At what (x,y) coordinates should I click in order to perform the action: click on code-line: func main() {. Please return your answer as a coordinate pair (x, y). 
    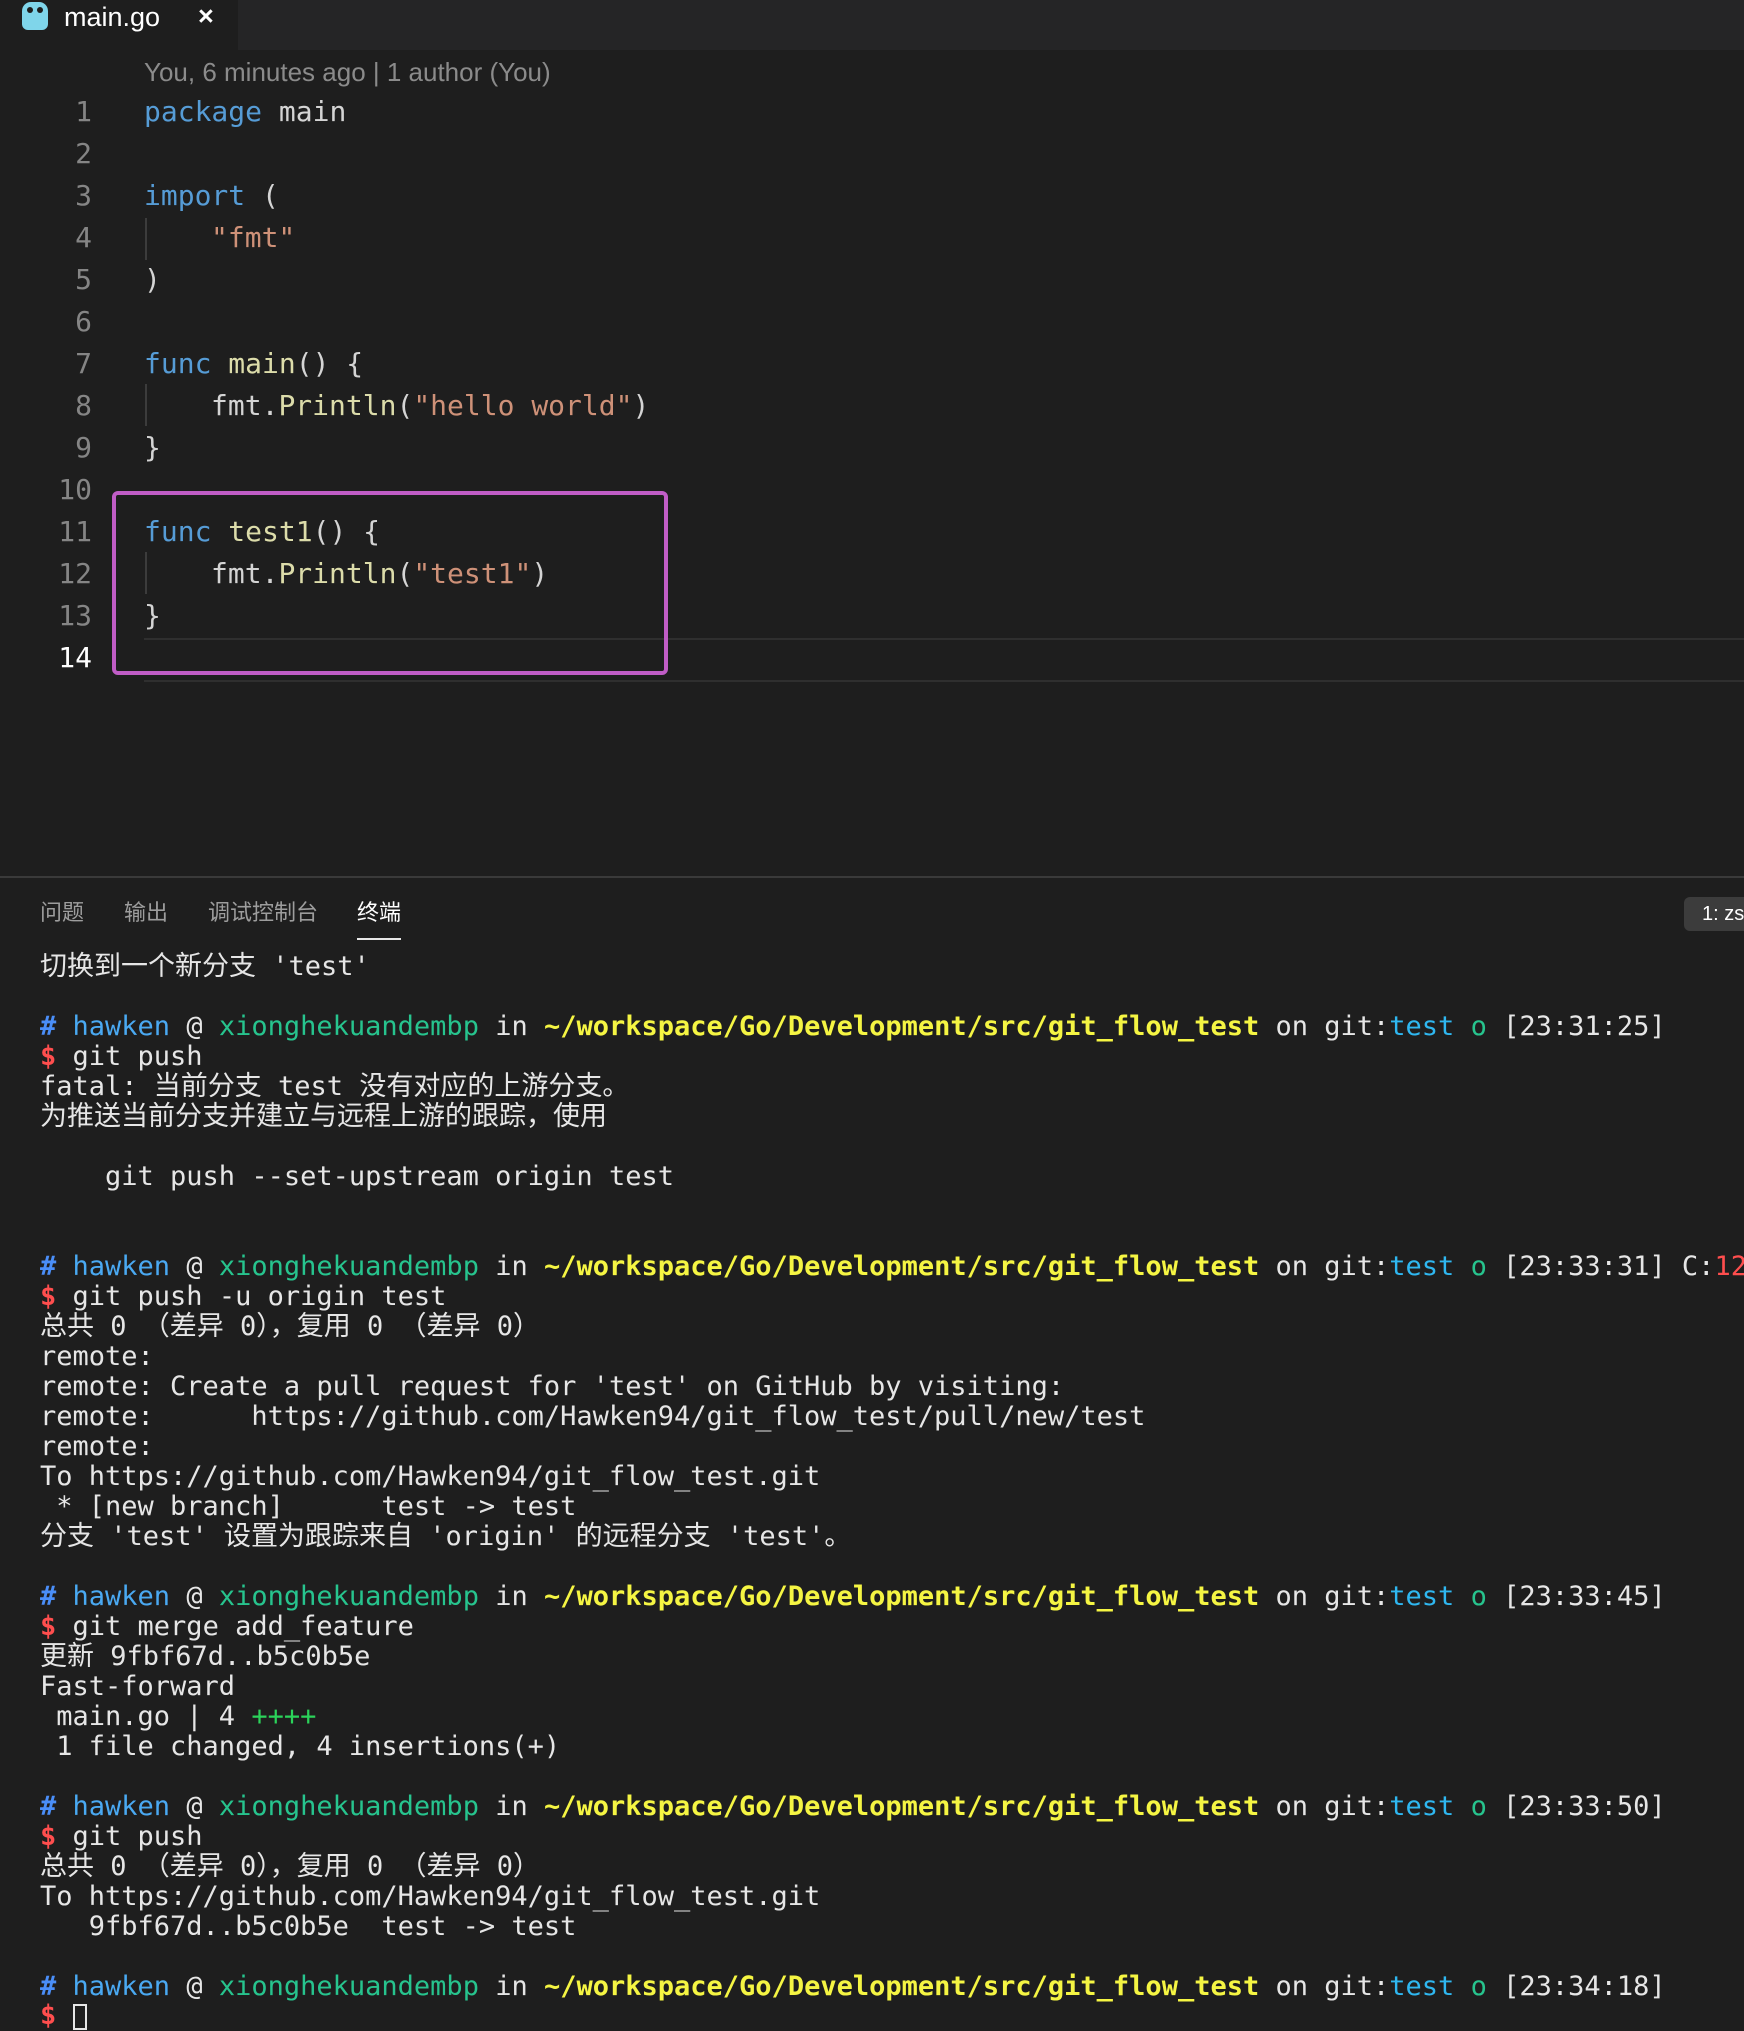
    Looking at the image, I should click on (253, 364).